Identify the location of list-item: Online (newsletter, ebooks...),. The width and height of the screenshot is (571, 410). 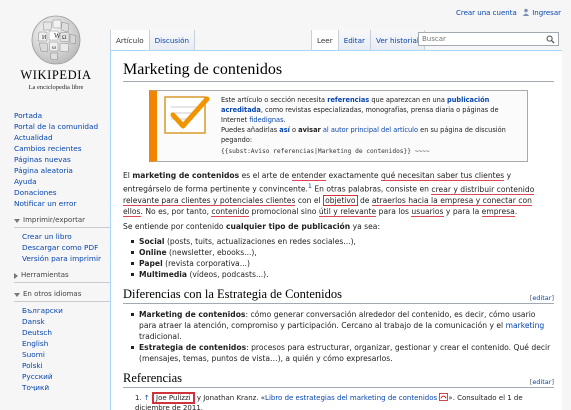
(342, 252).